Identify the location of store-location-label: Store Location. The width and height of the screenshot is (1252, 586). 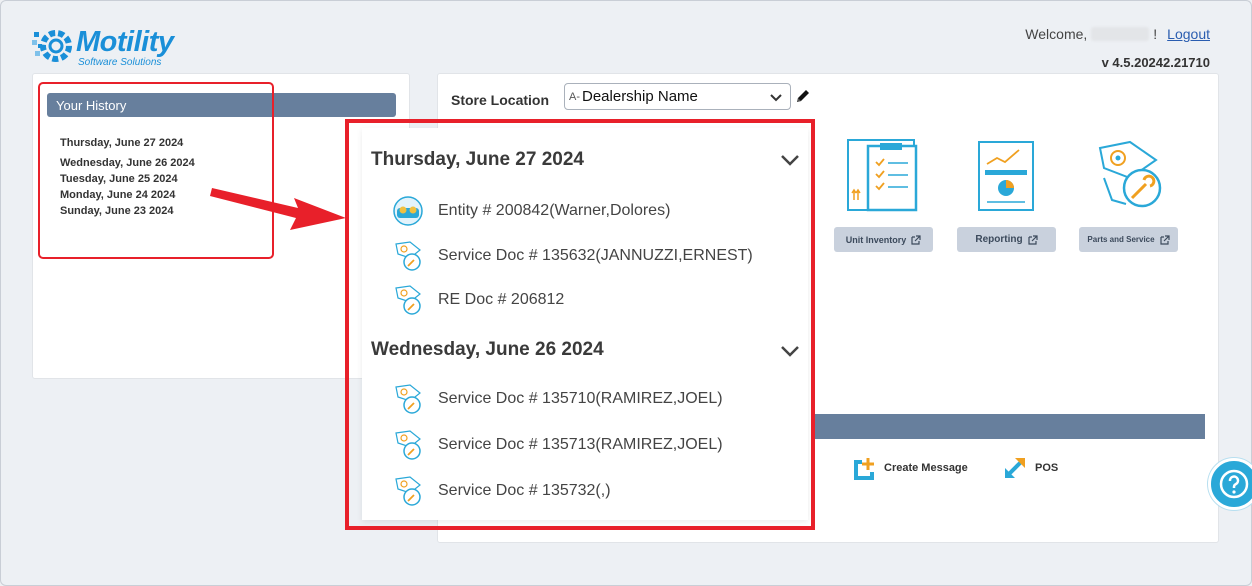
(500, 100).